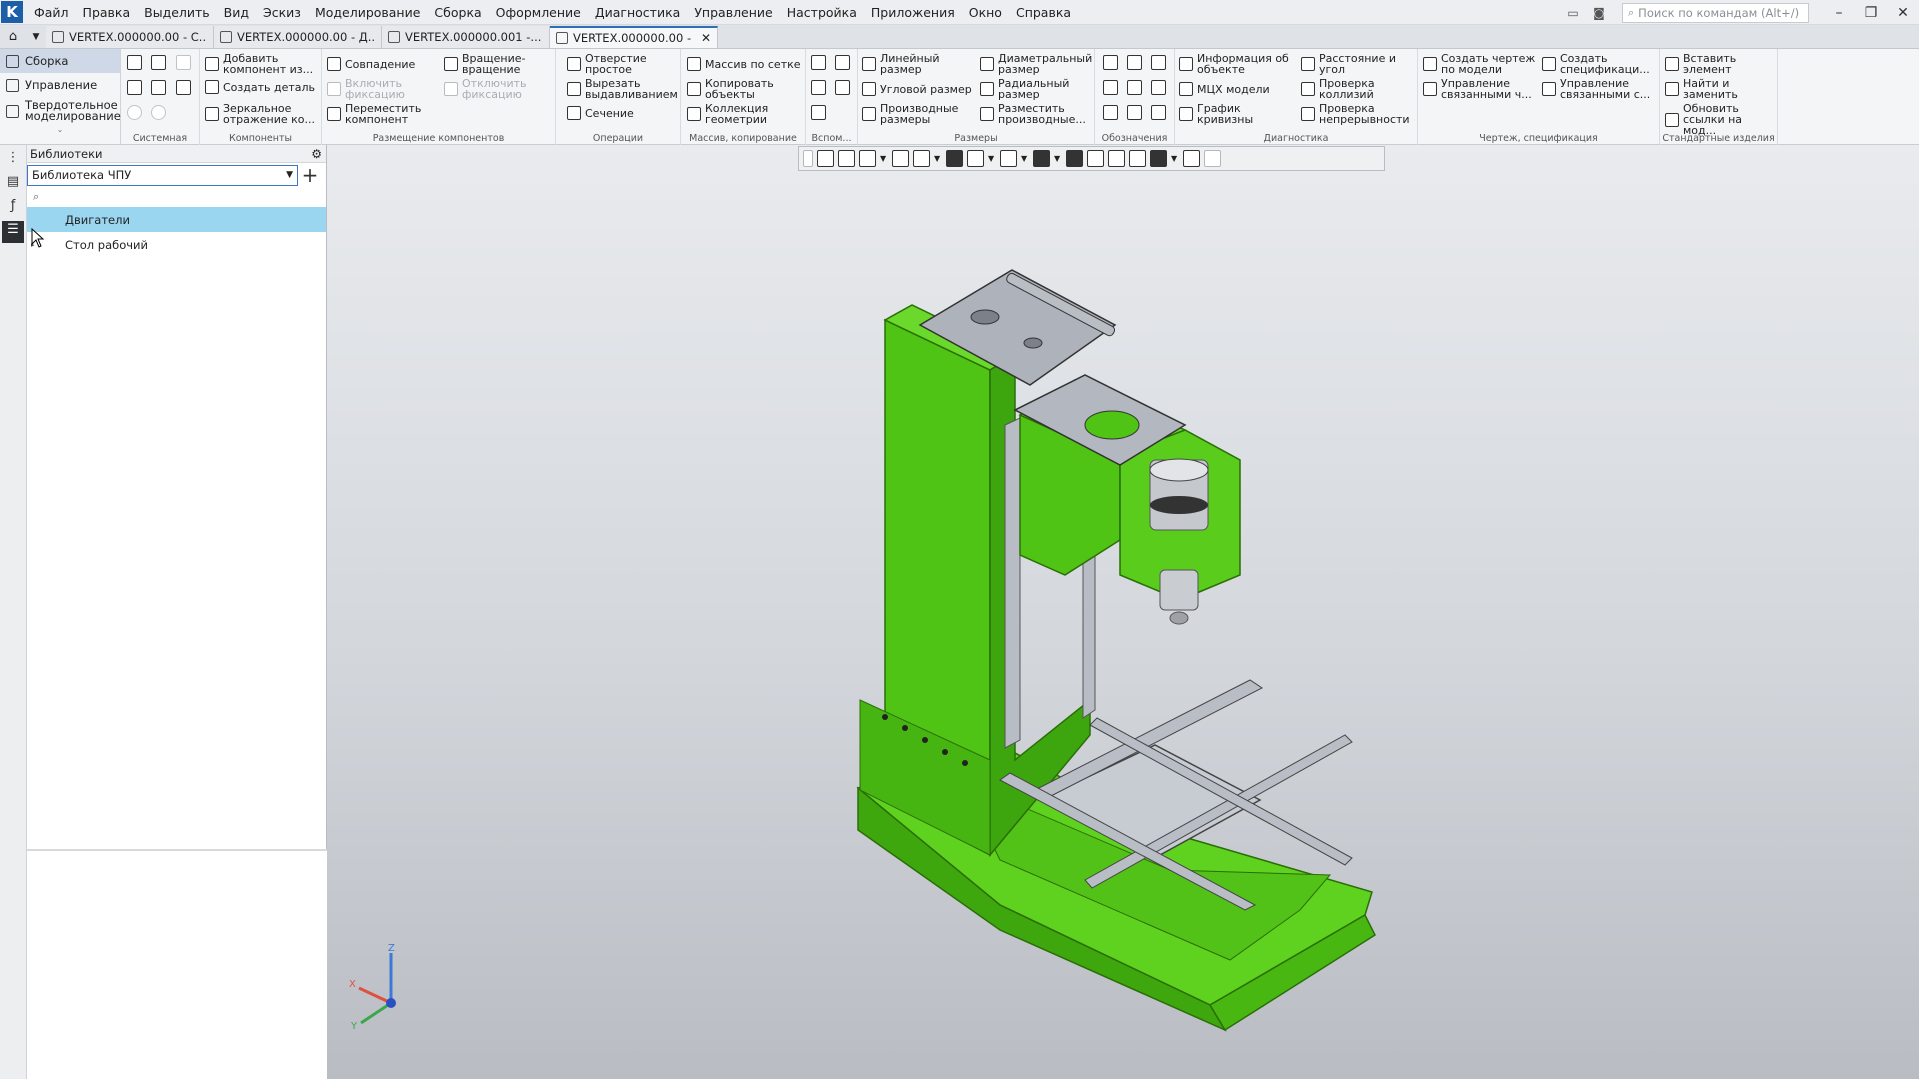 This screenshot has height=1079, width=1919. What do you see at coordinates (1074, 158) in the screenshot?
I see `explode-icon` at bounding box center [1074, 158].